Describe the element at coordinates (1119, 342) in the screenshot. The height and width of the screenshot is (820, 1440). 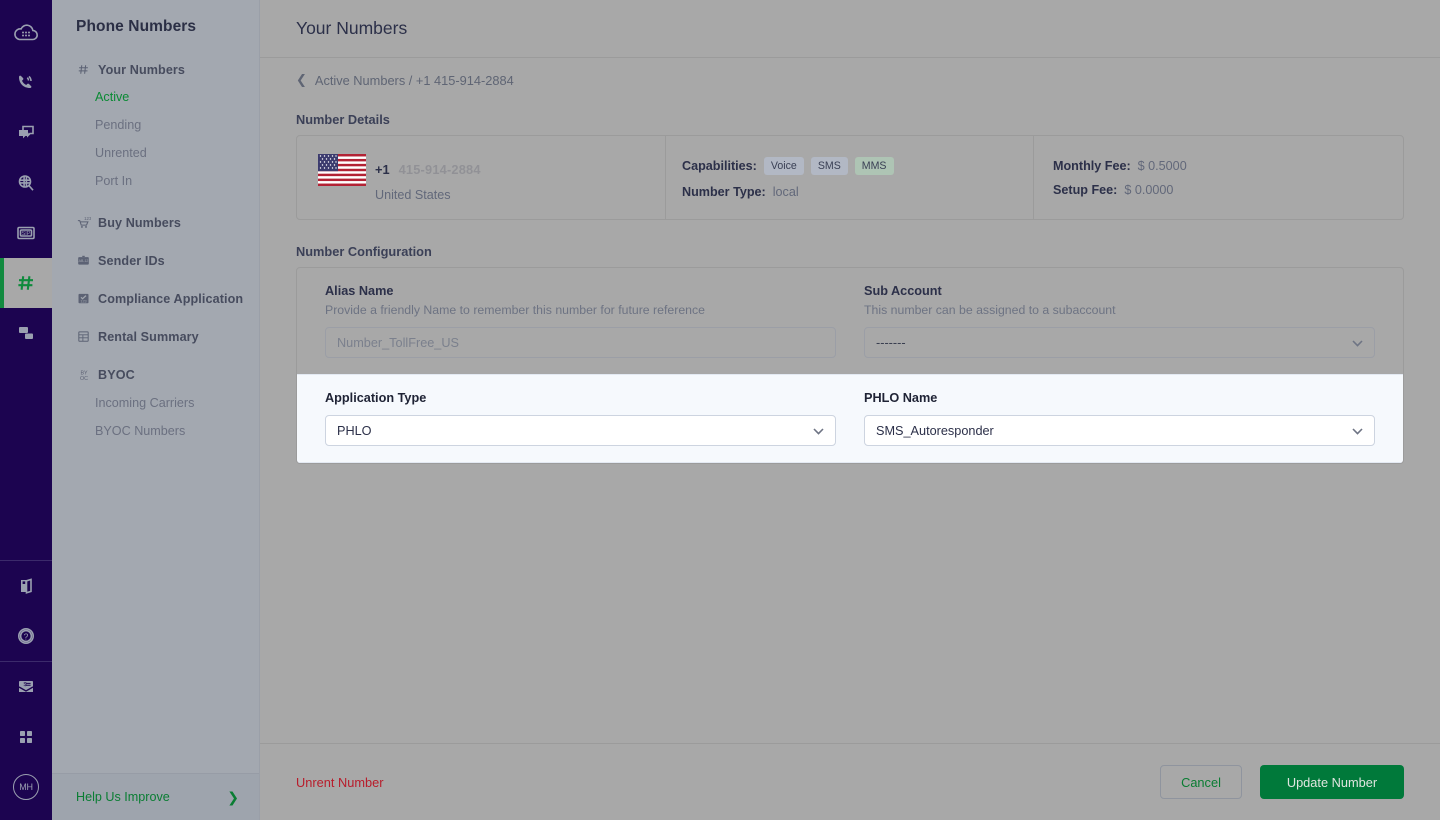
I see `sub-account-select: -------` at that location.